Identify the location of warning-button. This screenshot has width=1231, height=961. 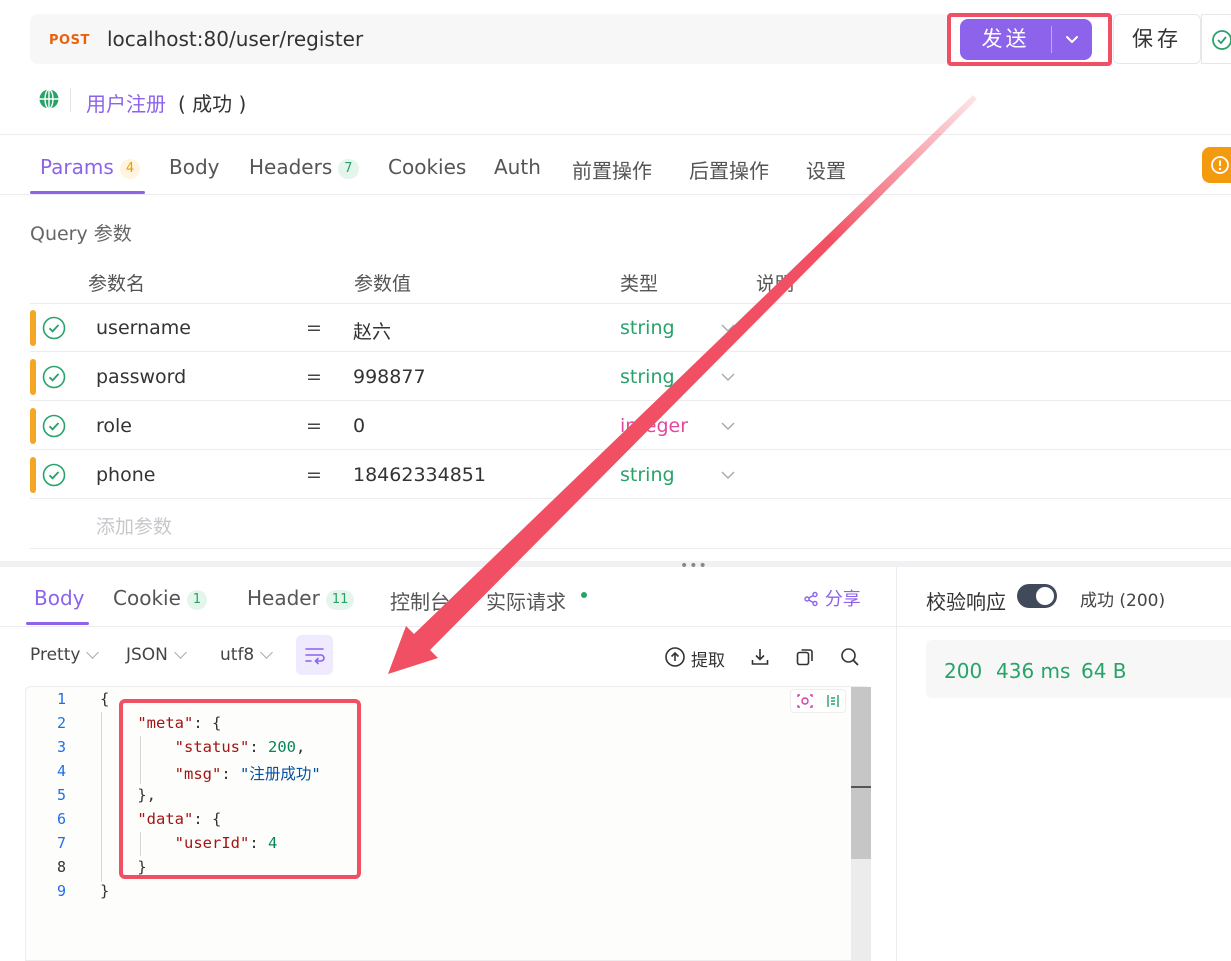
(1216, 165).